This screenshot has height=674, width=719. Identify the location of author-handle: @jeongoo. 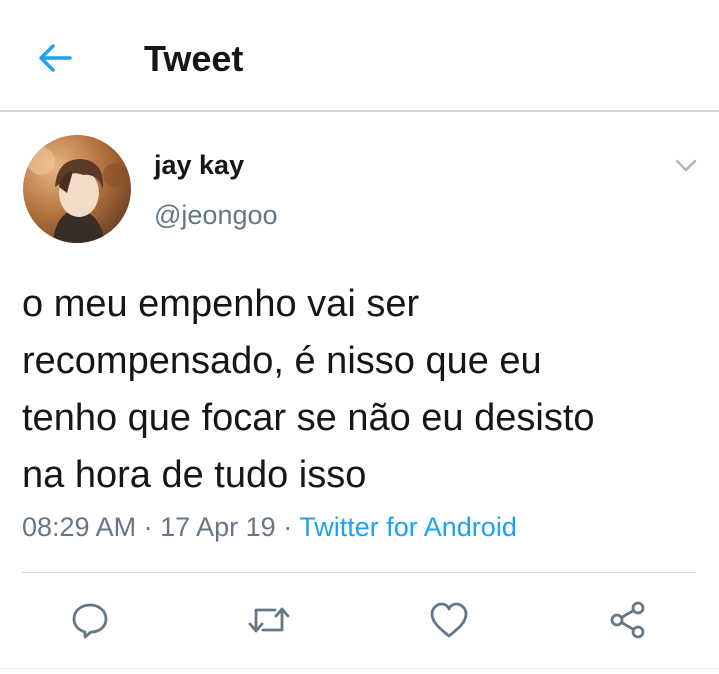
(216, 215).